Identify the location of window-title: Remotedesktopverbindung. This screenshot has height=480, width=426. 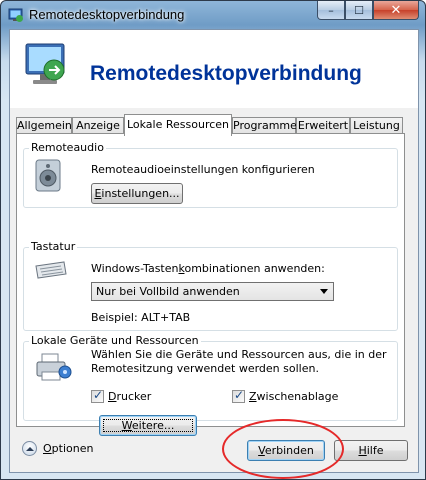
(107, 14).